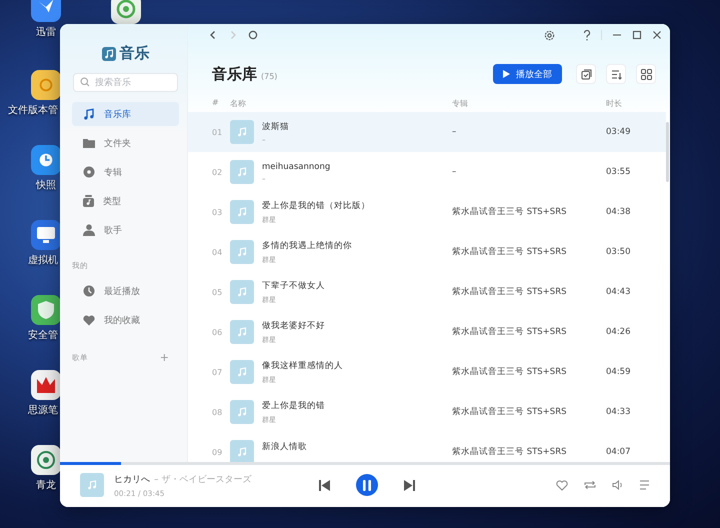 The image size is (720, 528). What do you see at coordinates (619, 372) in the screenshot?
I see `duration: 04:59` at bounding box center [619, 372].